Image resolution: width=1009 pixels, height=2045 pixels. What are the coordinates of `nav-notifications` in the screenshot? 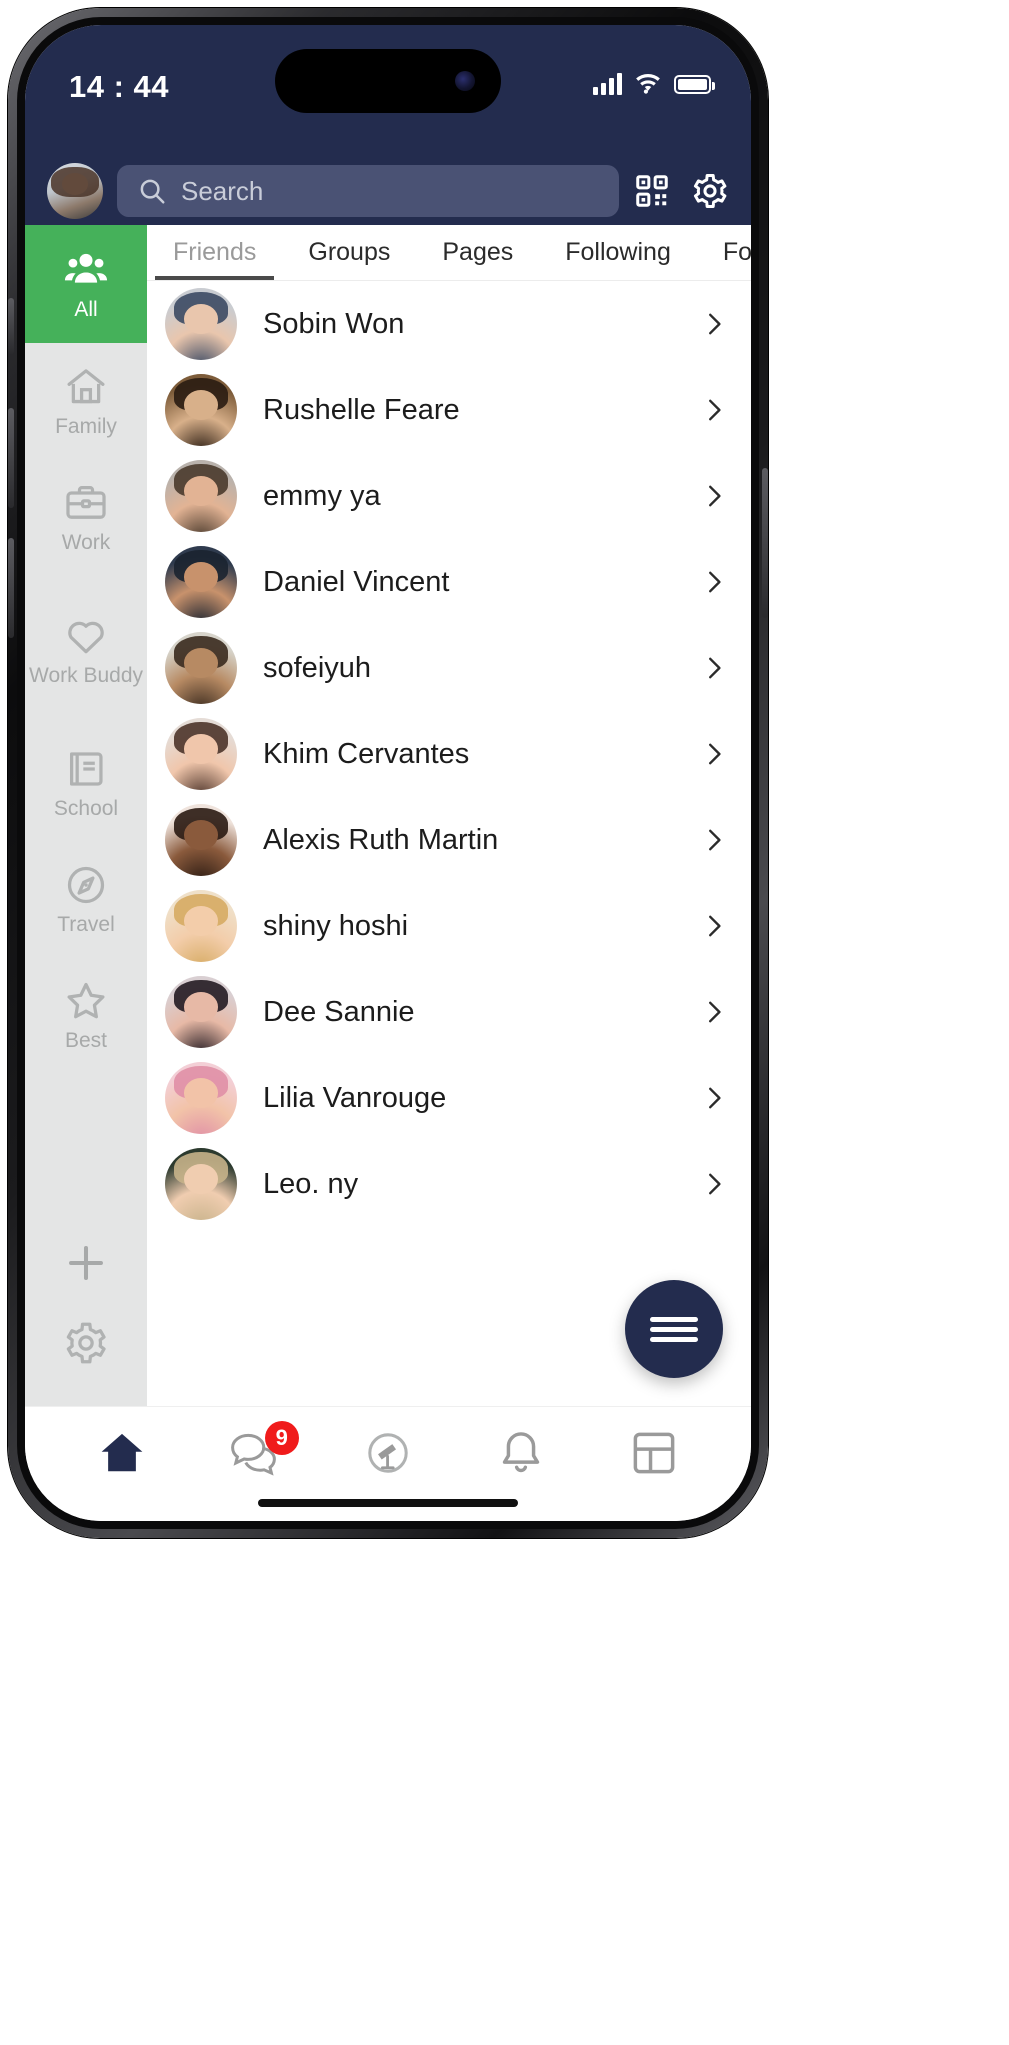 It's located at (521, 1453).